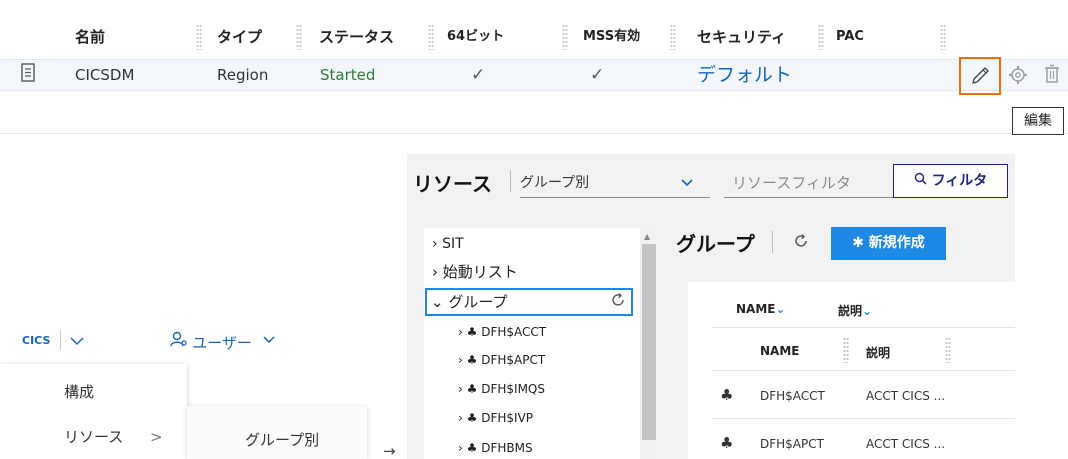 This screenshot has height=459, width=1068. I want to click on chevron-right-icon: >, so click(156, 437).